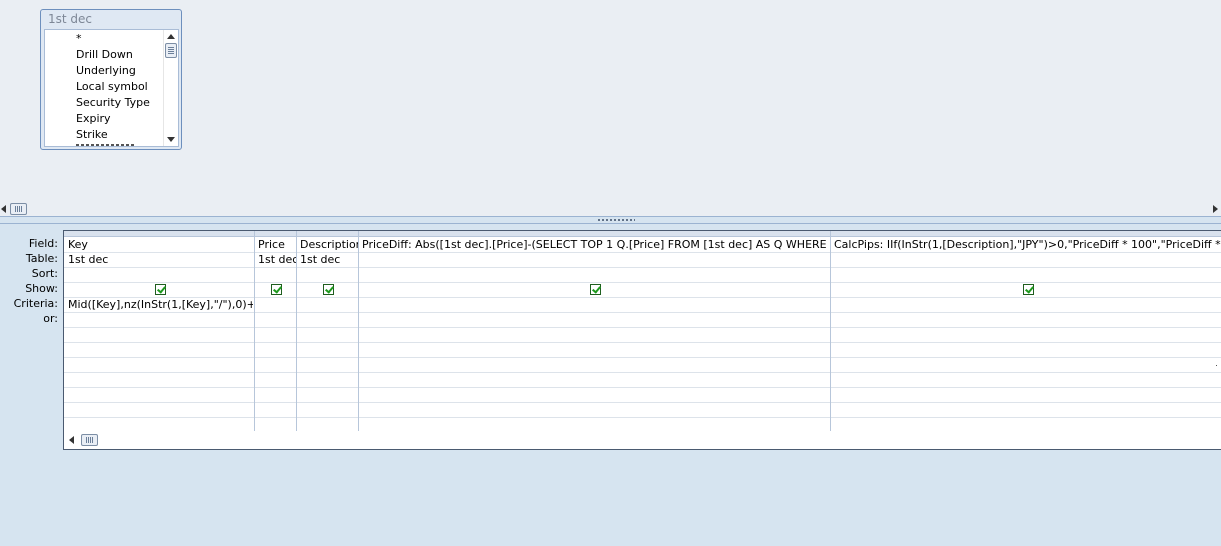 Image resolution: width=1221 pixels, height=546 pixels. Describe the element at coordinates (41, 258) in the screenshot. I see `row-label-table: Table:` at that location.